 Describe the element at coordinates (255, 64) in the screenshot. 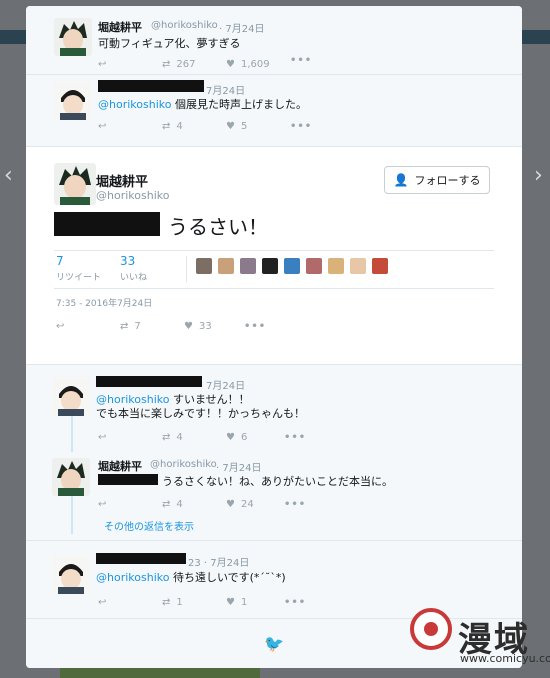

I see `like-count: 1,609` at that location.